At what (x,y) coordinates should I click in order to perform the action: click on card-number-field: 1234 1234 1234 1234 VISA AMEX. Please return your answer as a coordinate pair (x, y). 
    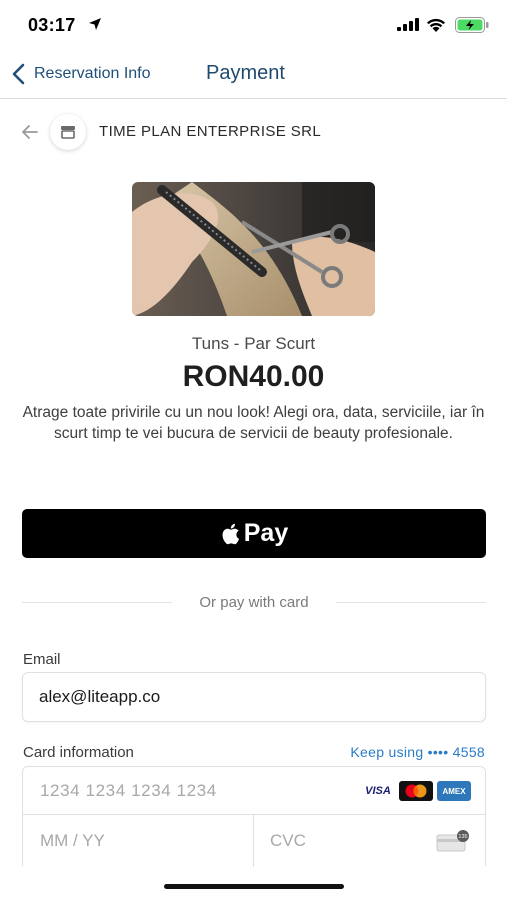
    Looking at the image, I should click on (254, 791).